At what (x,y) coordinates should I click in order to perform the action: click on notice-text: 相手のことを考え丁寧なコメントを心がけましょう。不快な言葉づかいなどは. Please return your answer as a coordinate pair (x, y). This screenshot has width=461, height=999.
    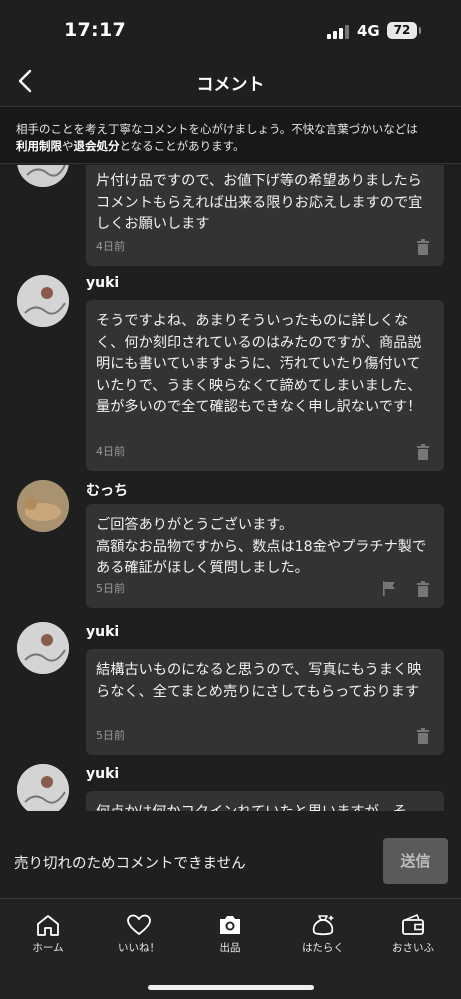
    Looking at the image, I should click on (217, 129).